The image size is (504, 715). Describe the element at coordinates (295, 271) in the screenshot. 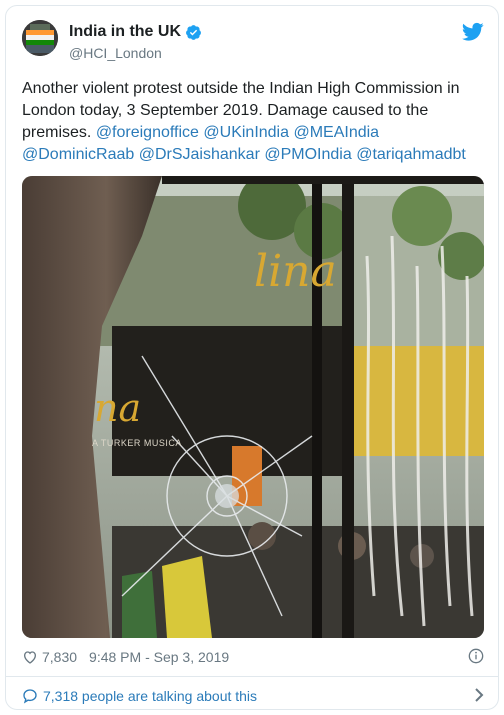

I see `shop-sign-text: lina` at that location.